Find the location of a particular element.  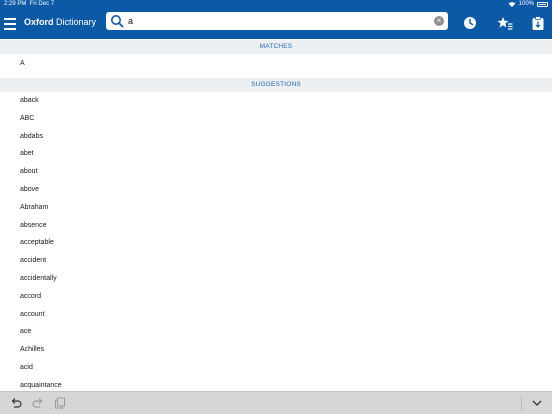

status-right: 100% is located at coordinates (528, 4).